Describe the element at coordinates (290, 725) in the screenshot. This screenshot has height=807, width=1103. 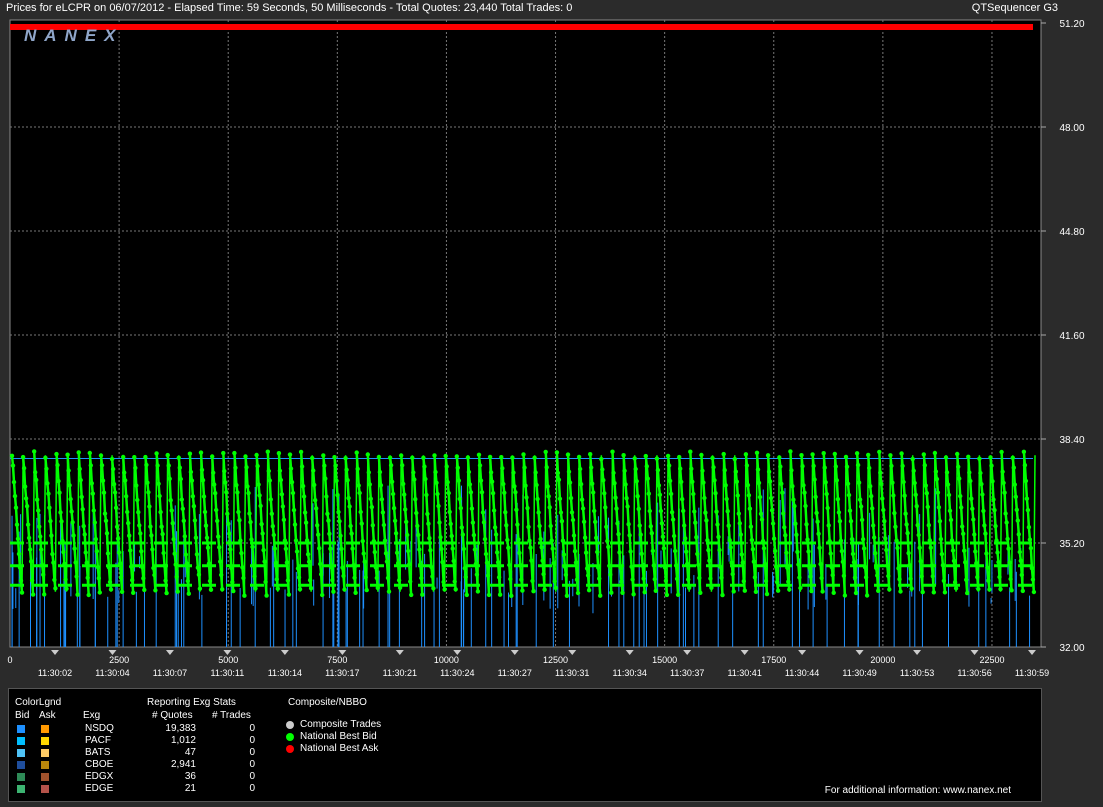
I see `composite-dot` at that location.